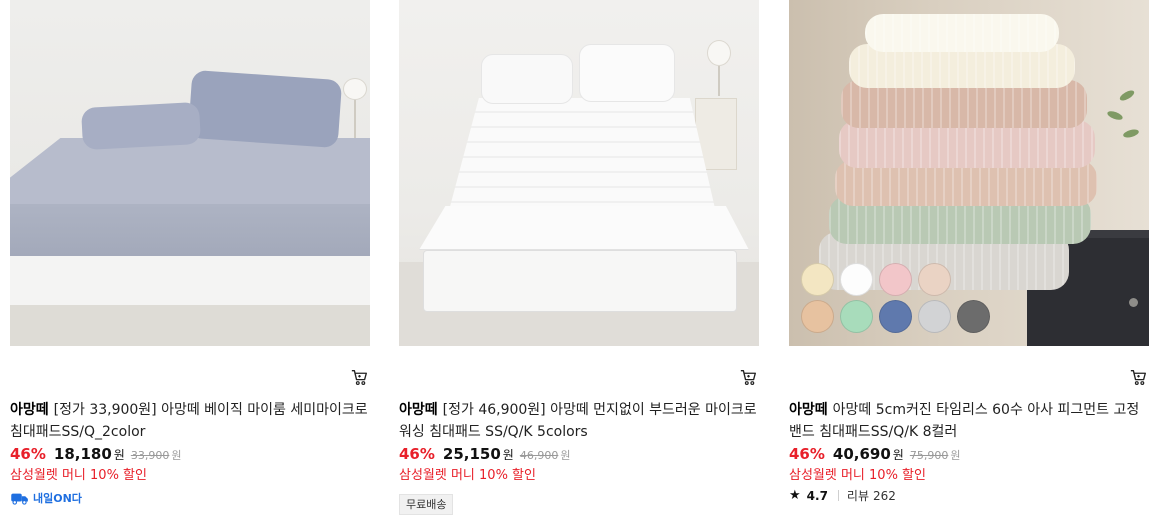 Image resolution: width=1160 pixels, height=517 pixels. What do you see at coordinates (150, 455) in the screenshot?
I see `original-price: 33,900` at bounding box center [150, 455].